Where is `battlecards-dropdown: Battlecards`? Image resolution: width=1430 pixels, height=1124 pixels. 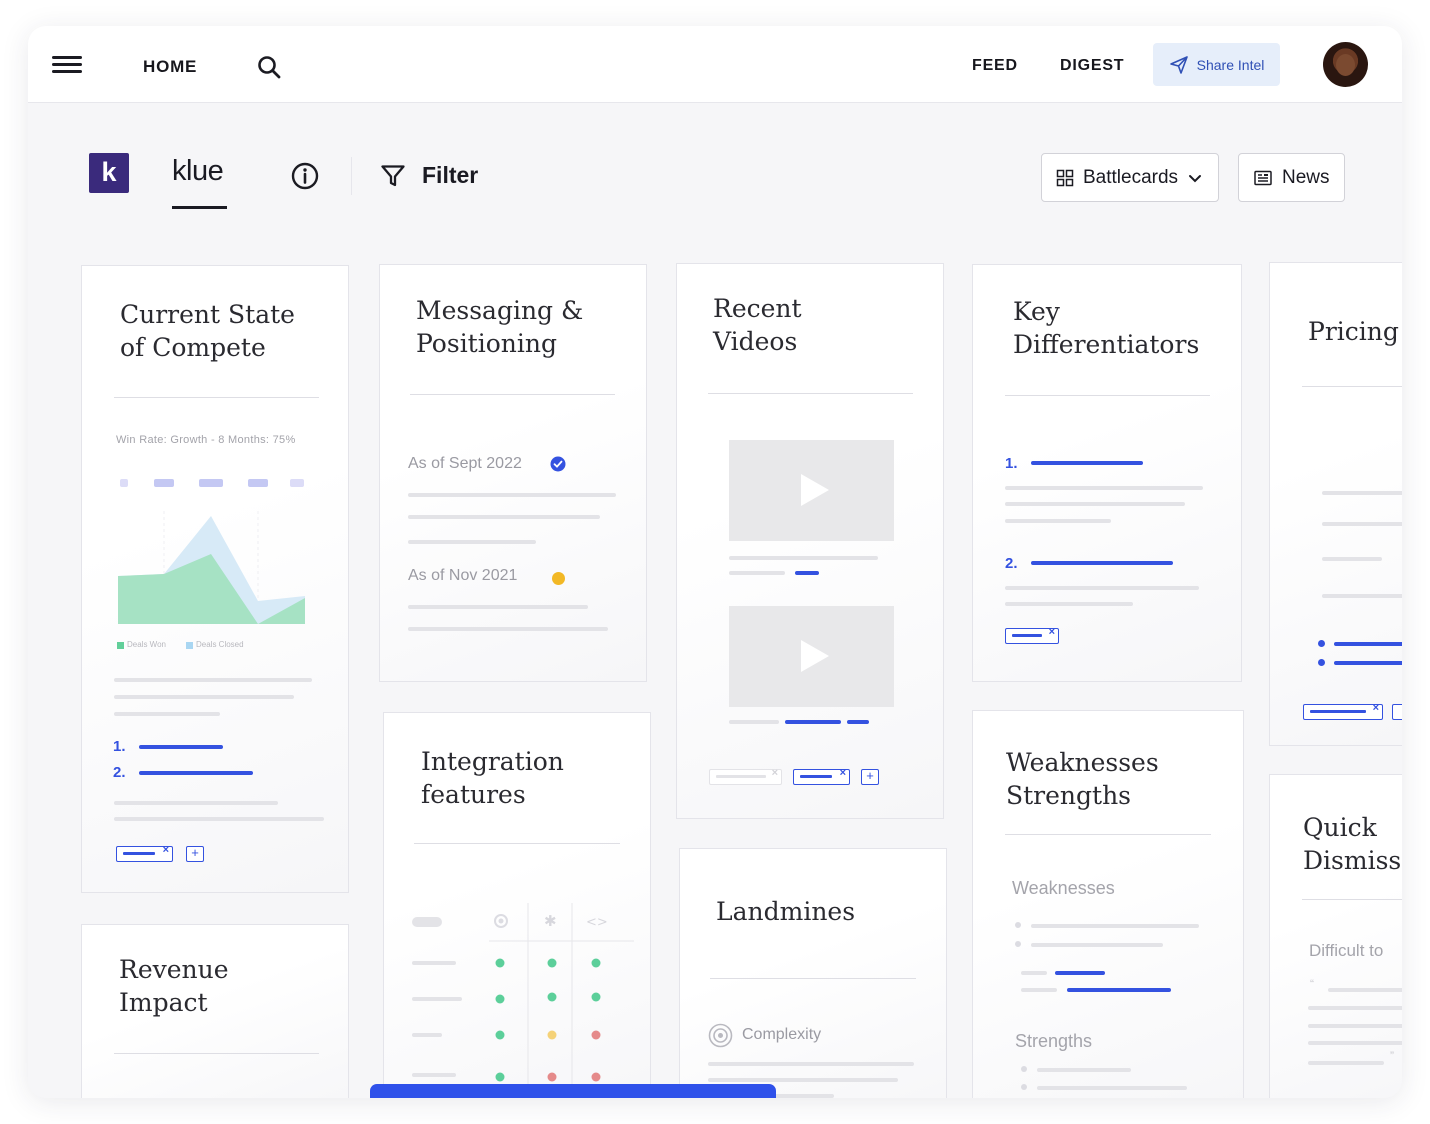
battlecards-dropdown: Battlecards is located at coordinates (1130, 177).